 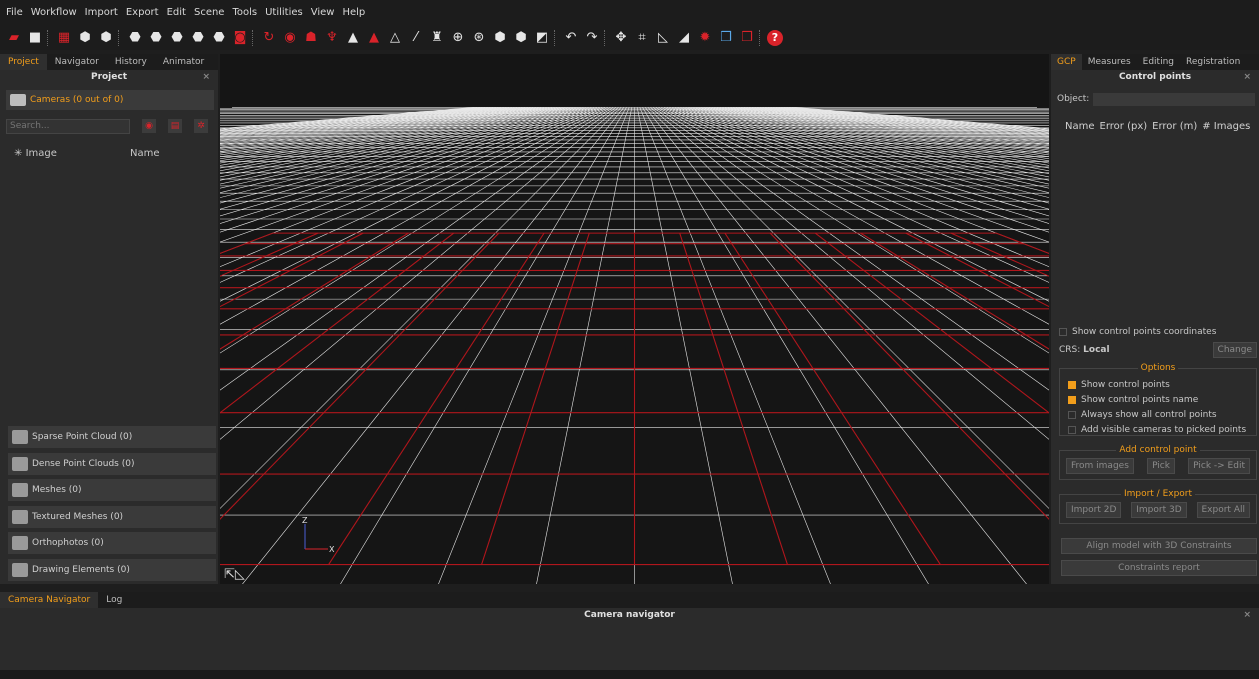 What do you see at coordinates (175, 126) in the screenshot?
I see `calendar-icon: ▤` at bounding box center [175, 126].